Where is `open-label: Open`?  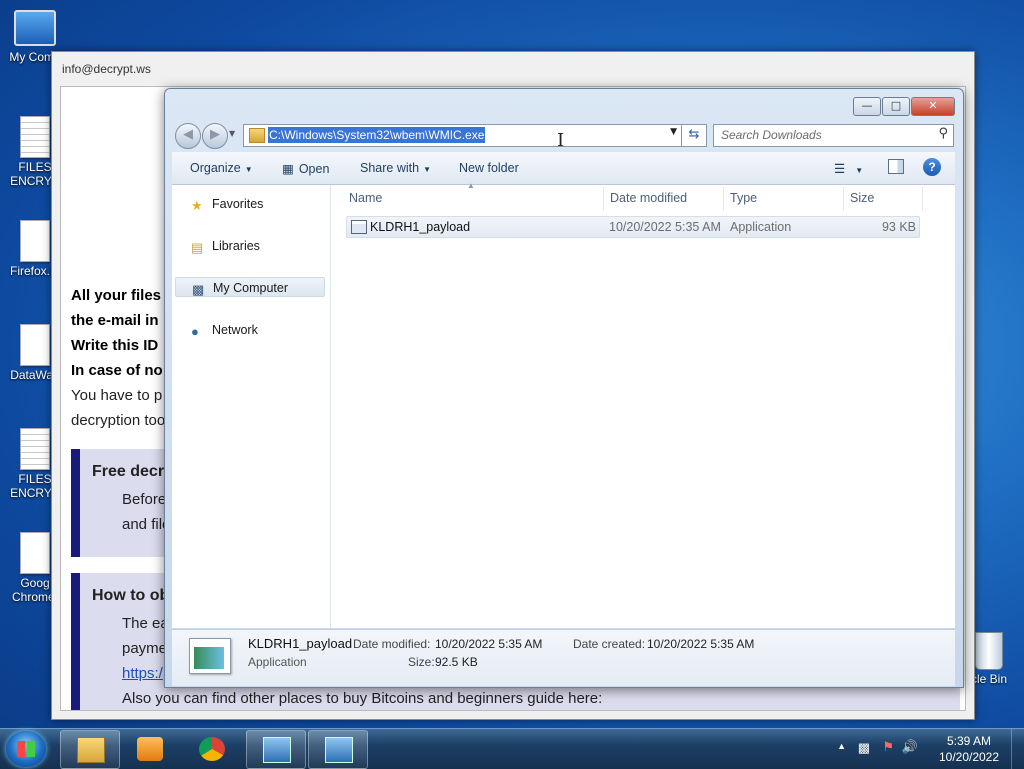
open-label: Open is located at coordinates (314, 169).